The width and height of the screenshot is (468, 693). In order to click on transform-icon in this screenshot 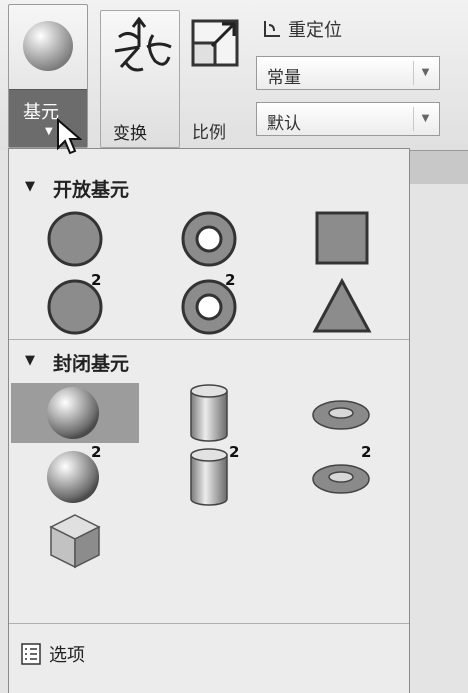, I will do `click(143, 44)`.